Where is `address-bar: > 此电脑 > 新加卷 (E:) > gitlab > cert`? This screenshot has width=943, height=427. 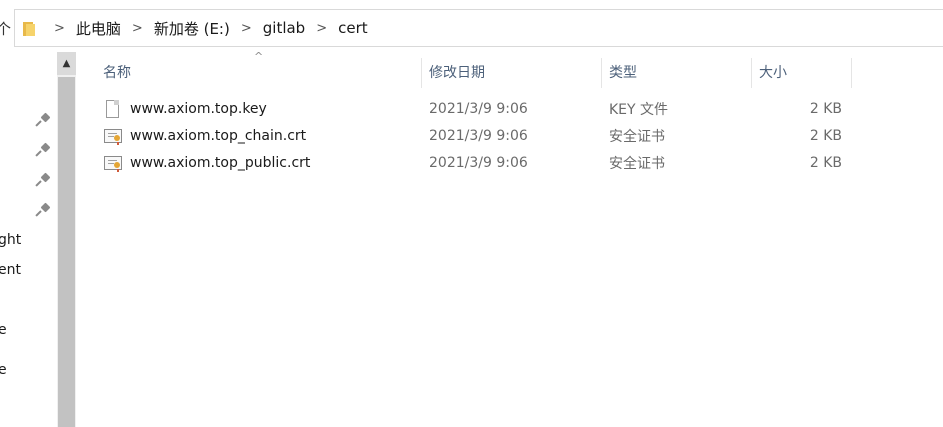
address-bar: > 此电脑 > 新加卷 (E:) > gitlab > cert is located at coordinates (478, 28).